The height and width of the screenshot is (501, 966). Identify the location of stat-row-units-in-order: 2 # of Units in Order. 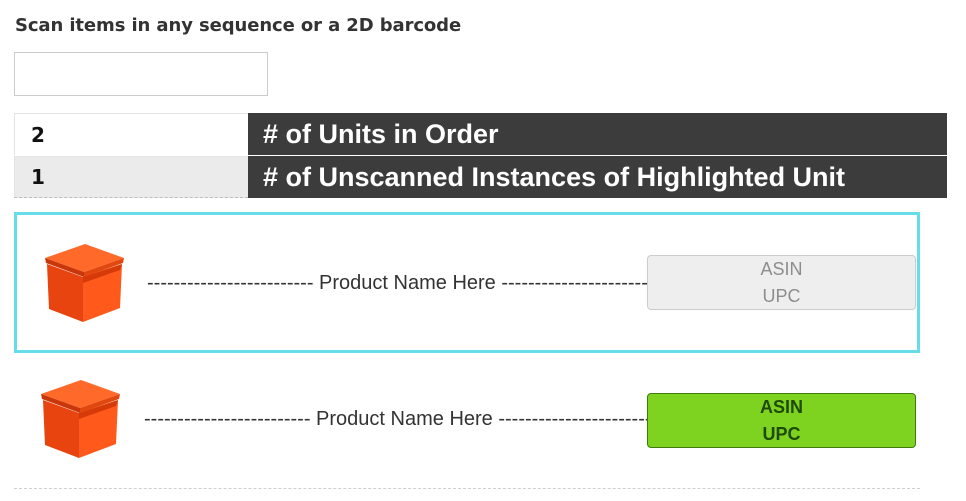
(480, 134).